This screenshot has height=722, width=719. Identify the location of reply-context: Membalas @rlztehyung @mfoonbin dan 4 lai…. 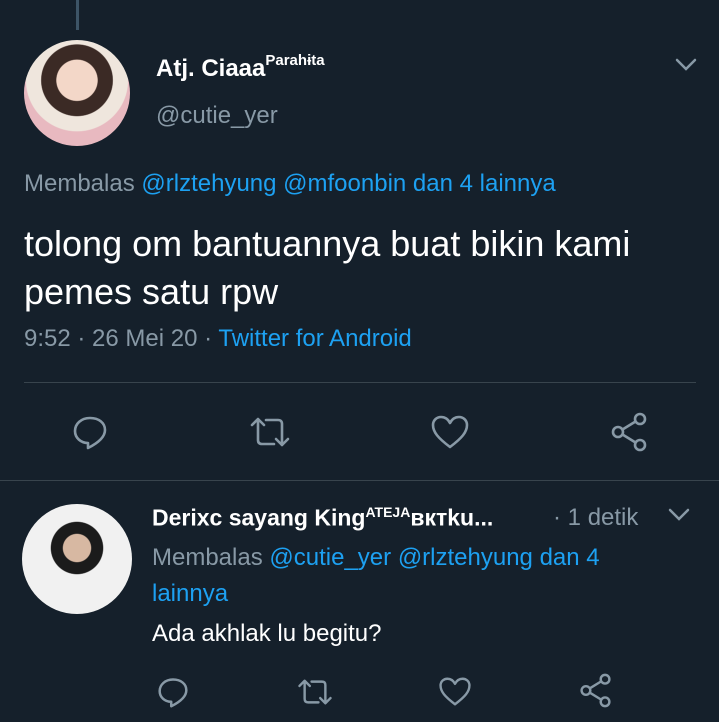
(290, 183).